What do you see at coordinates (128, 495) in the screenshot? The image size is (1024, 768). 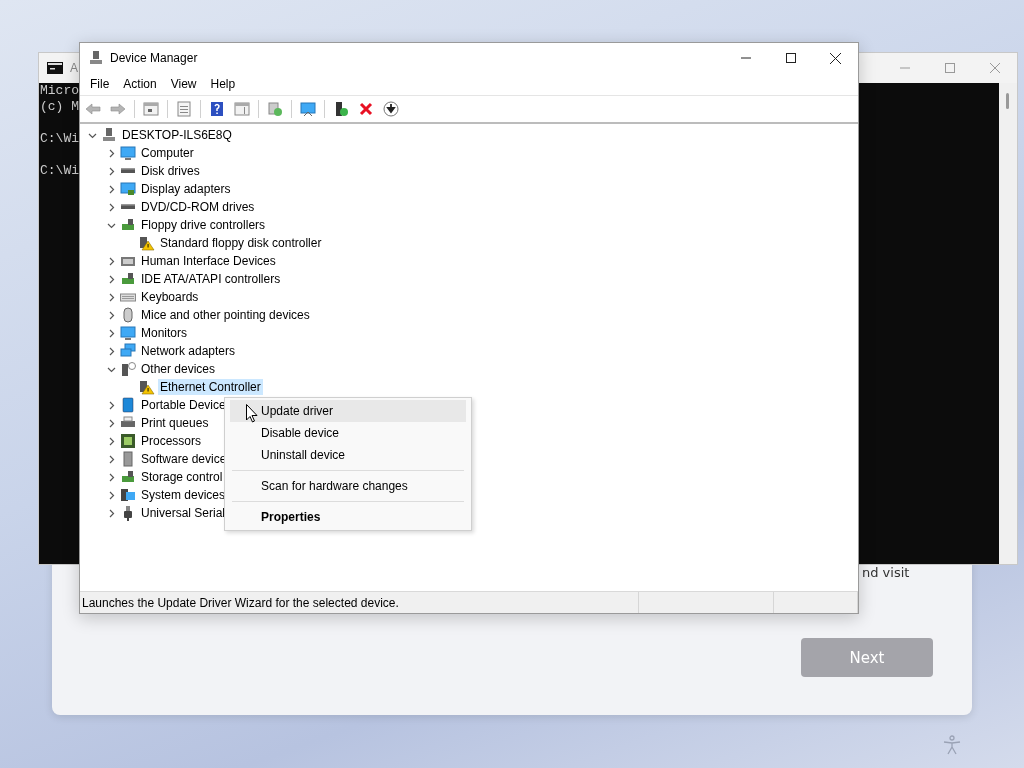 I see `system-device-icon` at bounding box center [128, 495].